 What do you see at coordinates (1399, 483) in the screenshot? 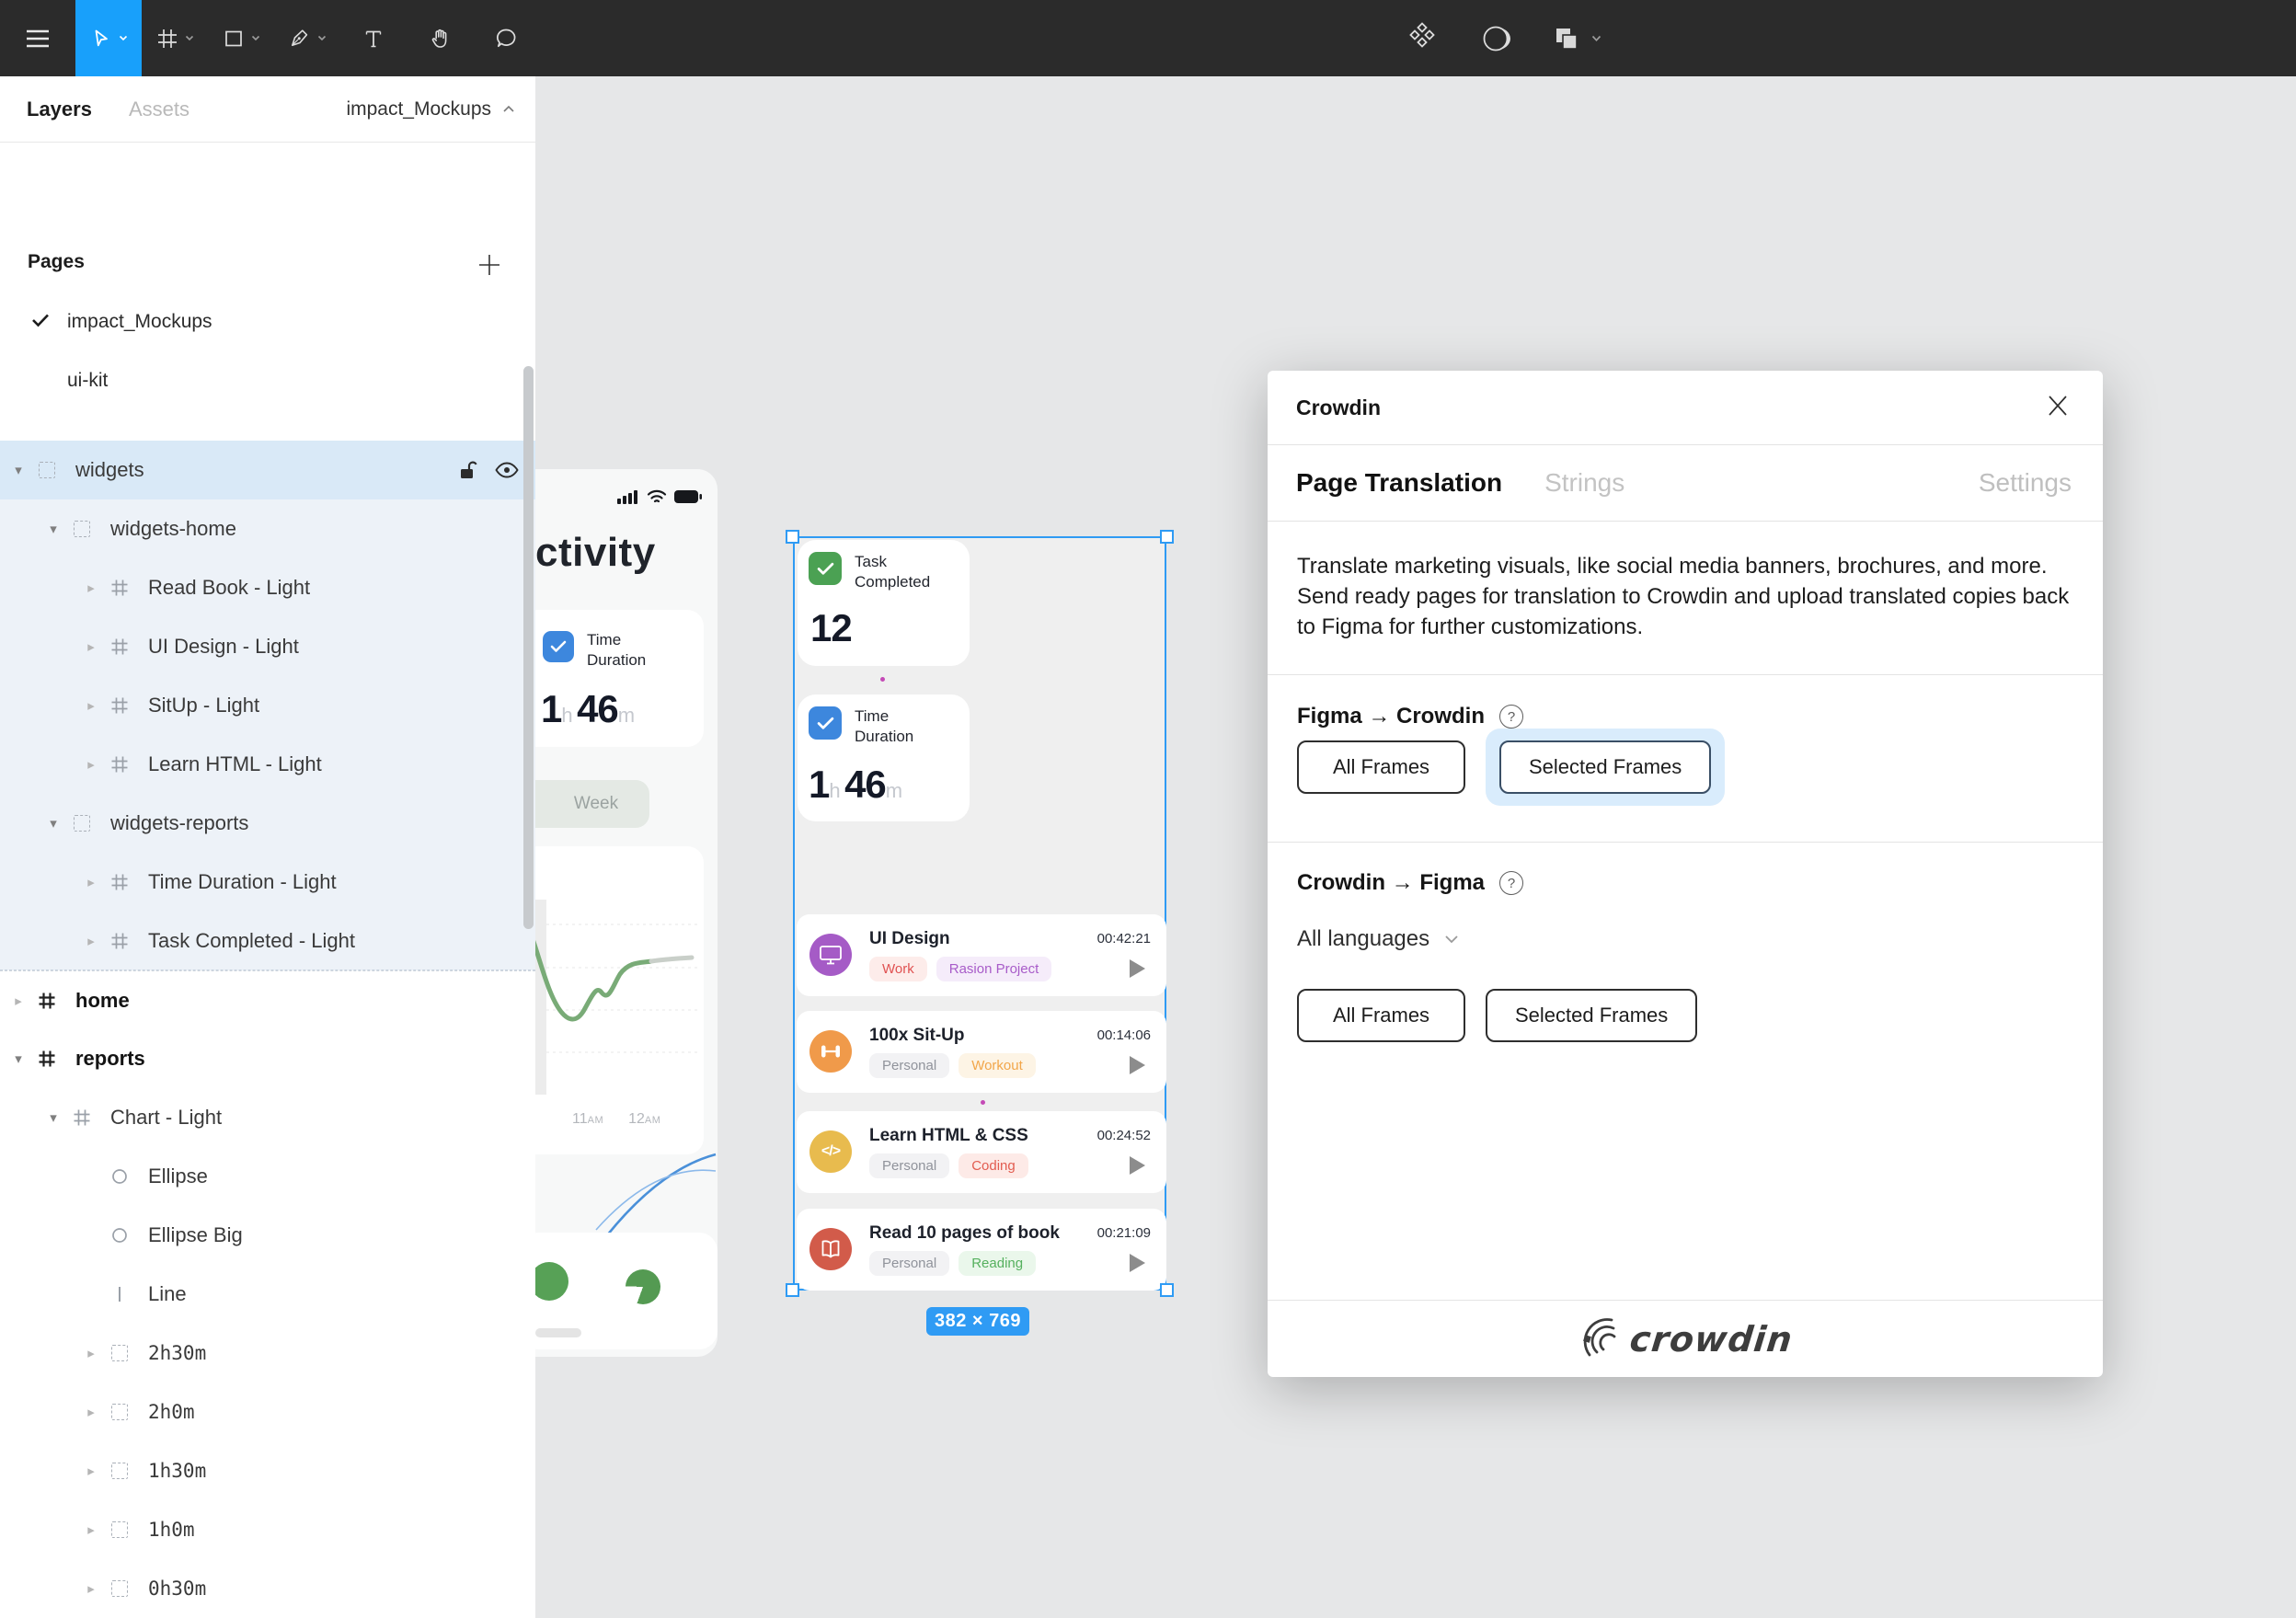
I see `tab-page-translation: Page Translation` at bounding box center [1399, 483].